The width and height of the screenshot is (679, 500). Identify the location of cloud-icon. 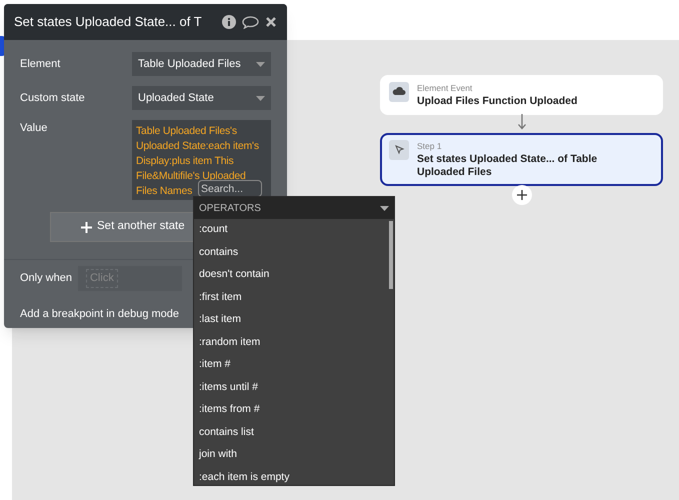
(399, 92).